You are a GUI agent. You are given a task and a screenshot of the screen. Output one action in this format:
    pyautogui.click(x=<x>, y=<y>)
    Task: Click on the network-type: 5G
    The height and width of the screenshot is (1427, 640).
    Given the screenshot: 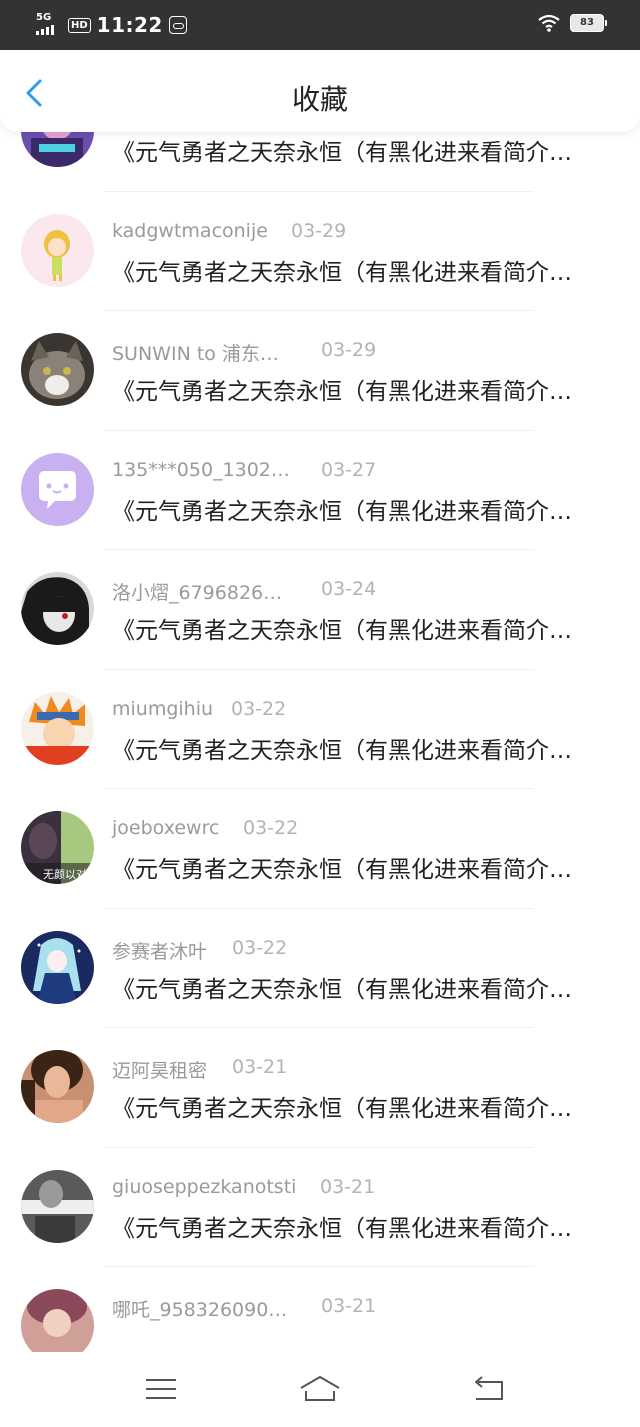 What is the action you would take?
    pyautogui.click(x=44, y=17)
    